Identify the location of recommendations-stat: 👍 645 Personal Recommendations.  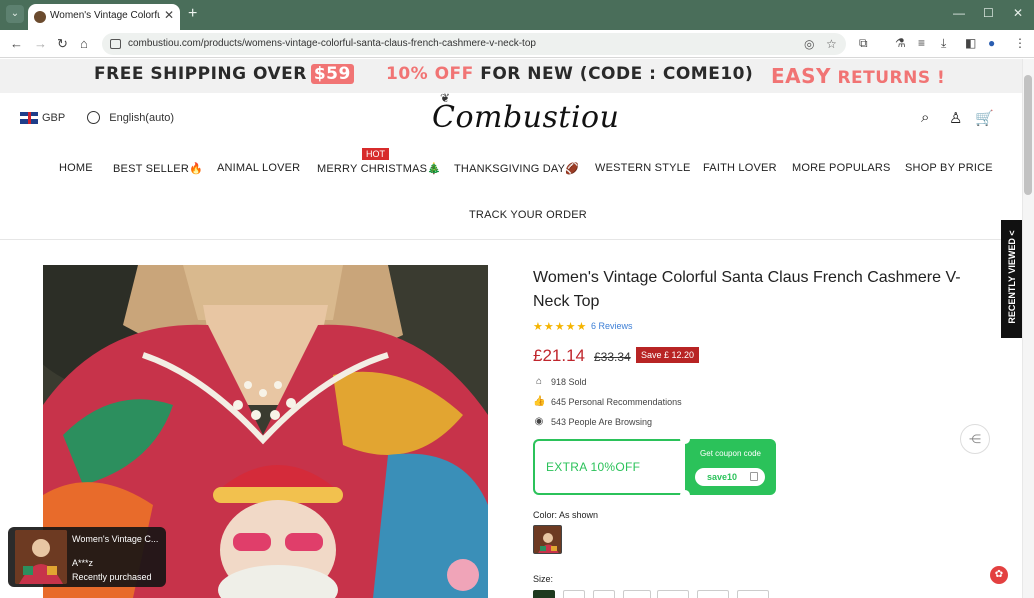
(607, 401).